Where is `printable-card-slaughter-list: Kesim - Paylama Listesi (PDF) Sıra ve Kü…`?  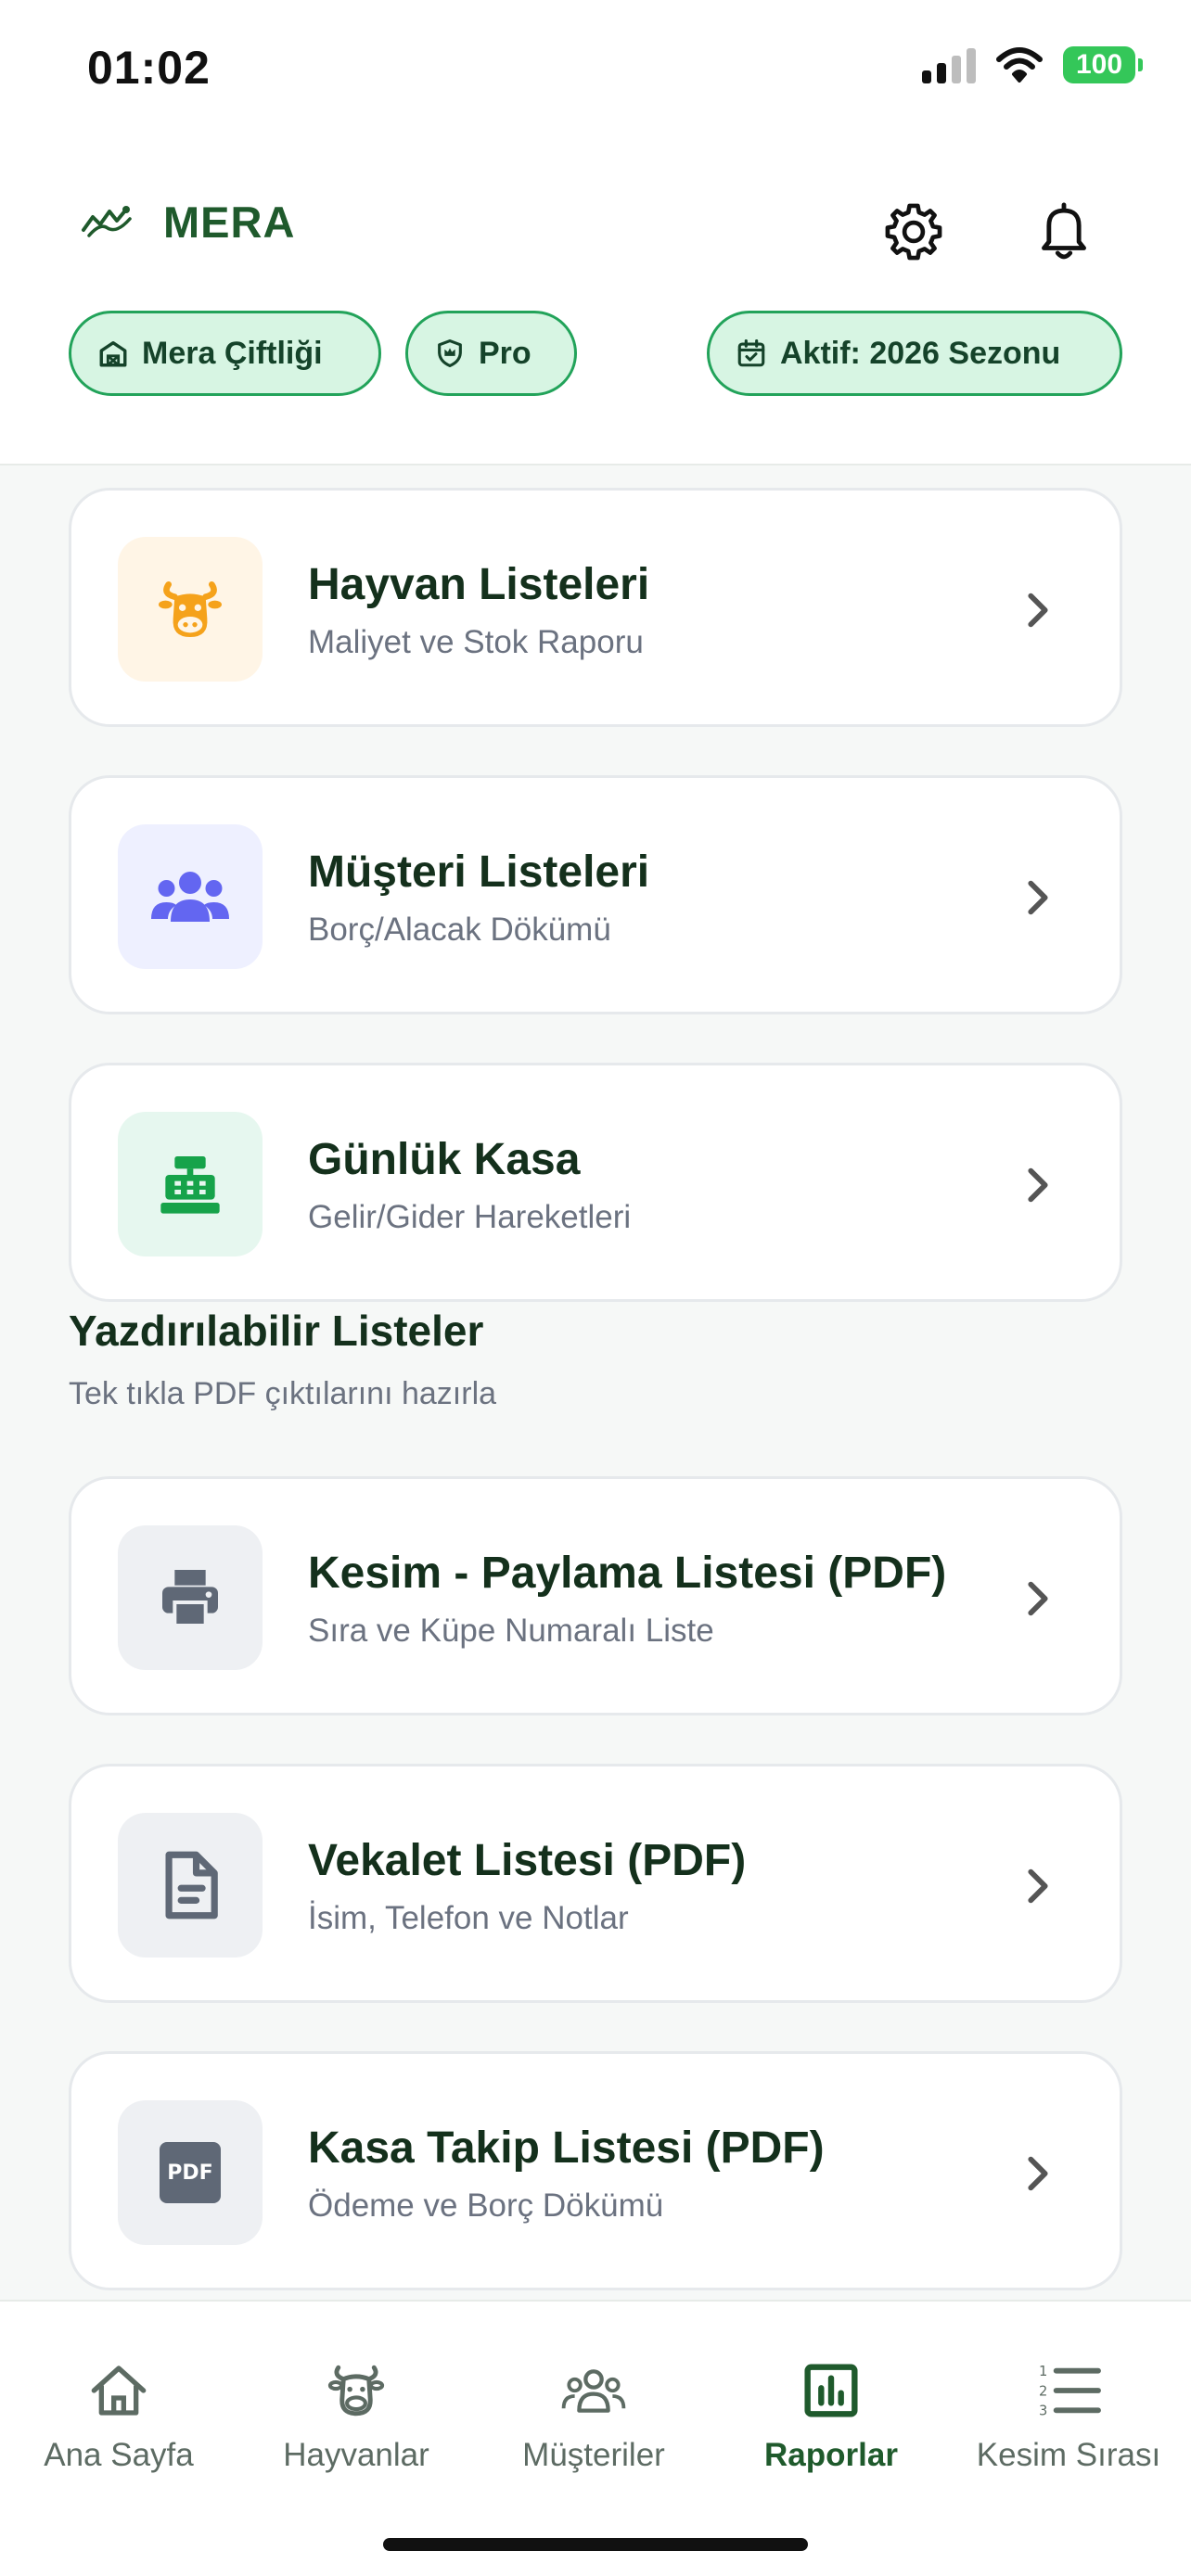
printable-card-slaughter-list: Kesim - Paylama Listesi (PDF) Sıra ve Kü… is located at coordinates (595, 1595).